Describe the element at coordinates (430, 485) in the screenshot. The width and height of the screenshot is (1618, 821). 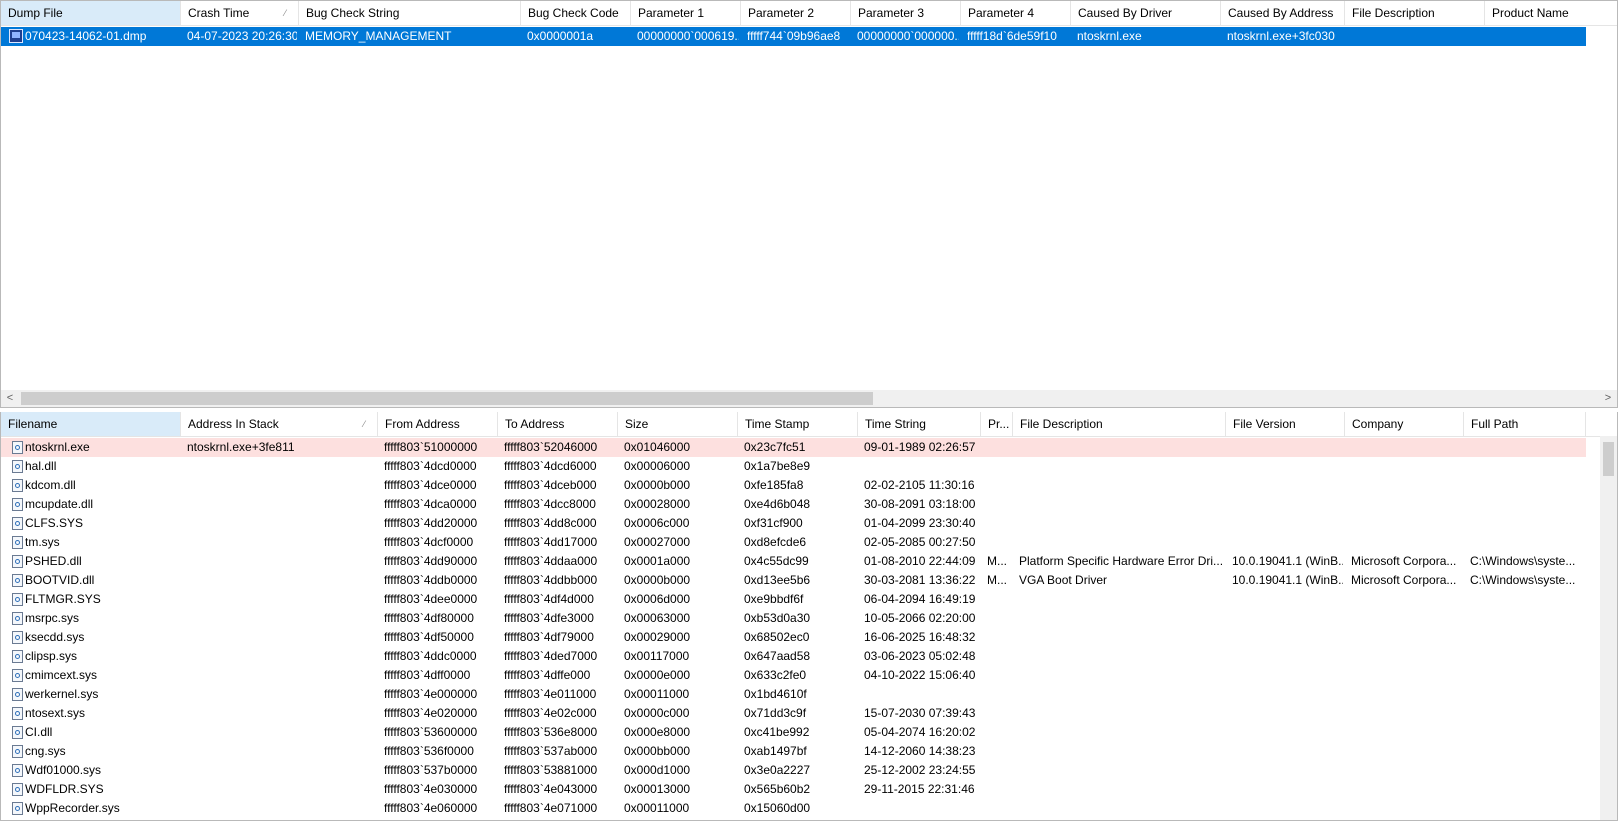
I see `cell-from-address: fffff803`4dce0000` at that location.